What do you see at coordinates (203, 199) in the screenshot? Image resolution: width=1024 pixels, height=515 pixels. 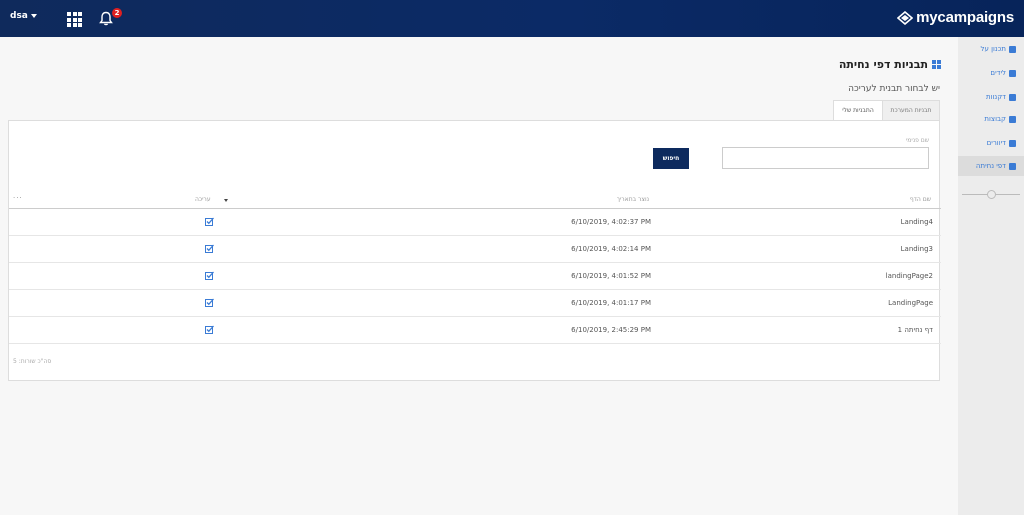 I see `column-header-edit: עריכה` at bounding box center [203, 199].